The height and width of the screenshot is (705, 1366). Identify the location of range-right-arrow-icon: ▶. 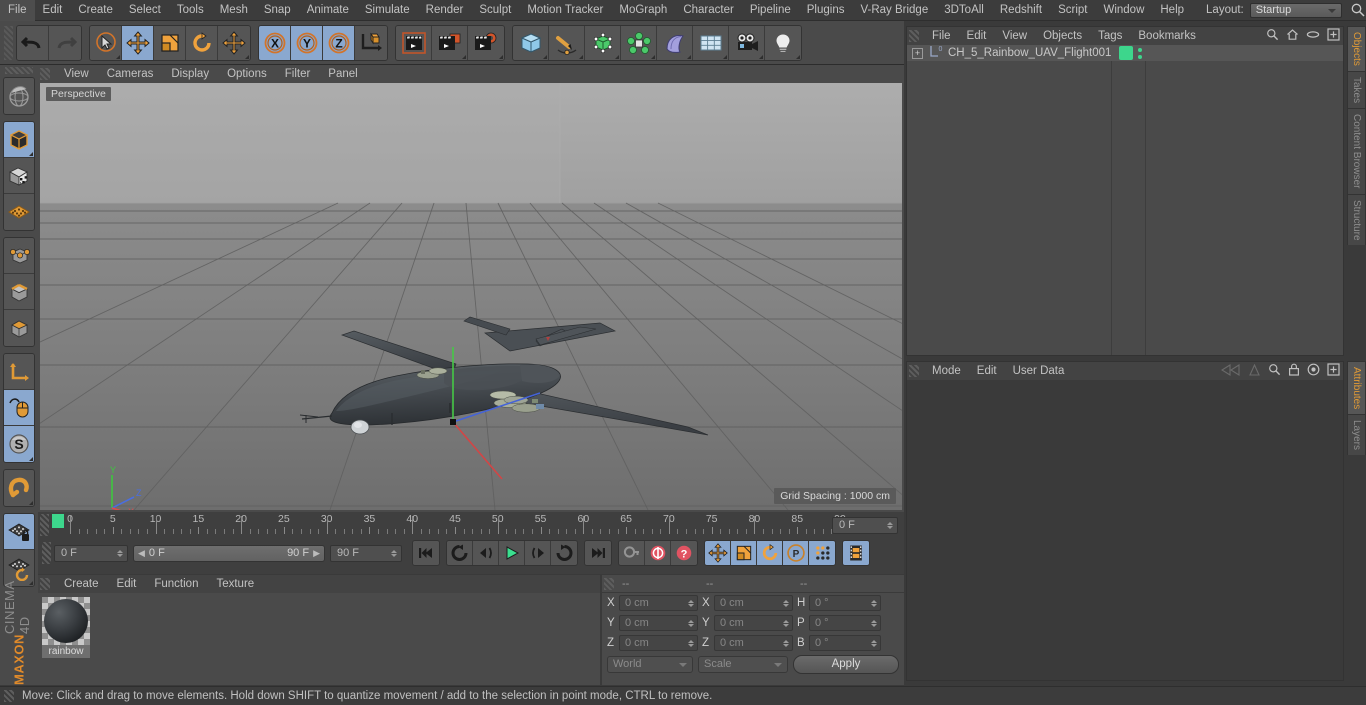
(316, 553).